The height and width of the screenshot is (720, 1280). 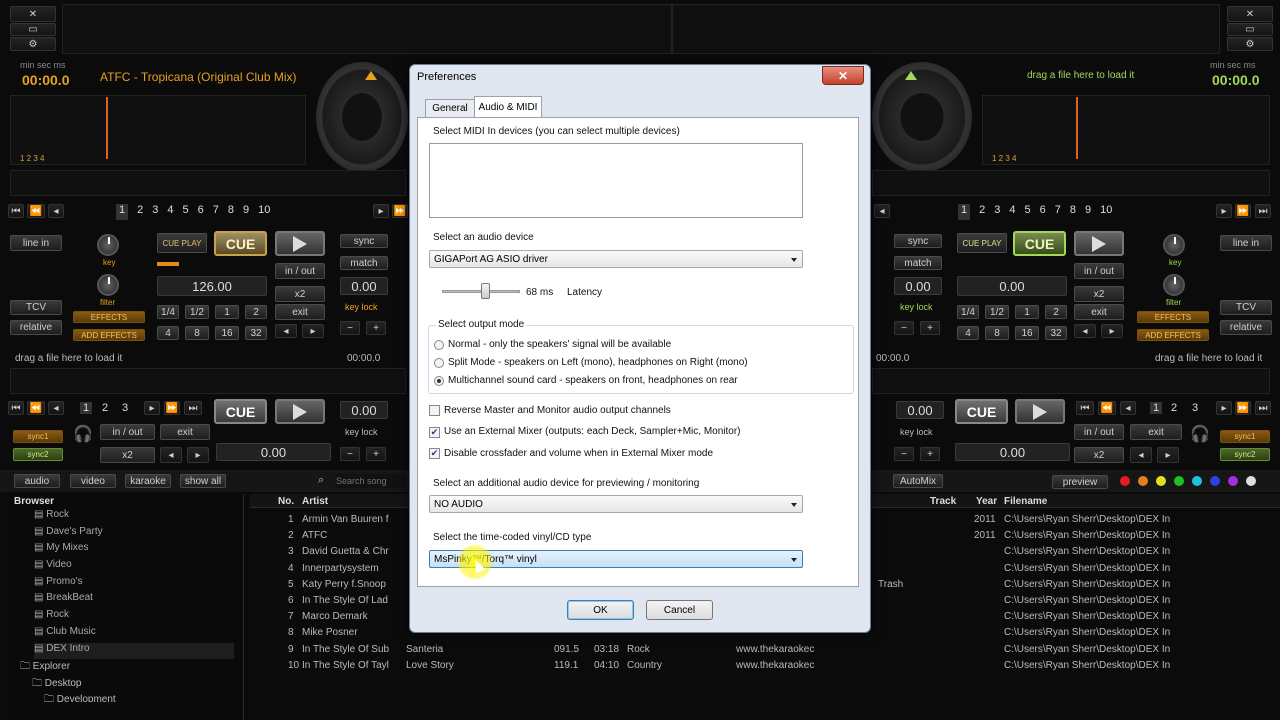 What do you see at coordinates (1126, 130) in the screenshot?
I see `waveform-right` at bounding box center [1126, 130].